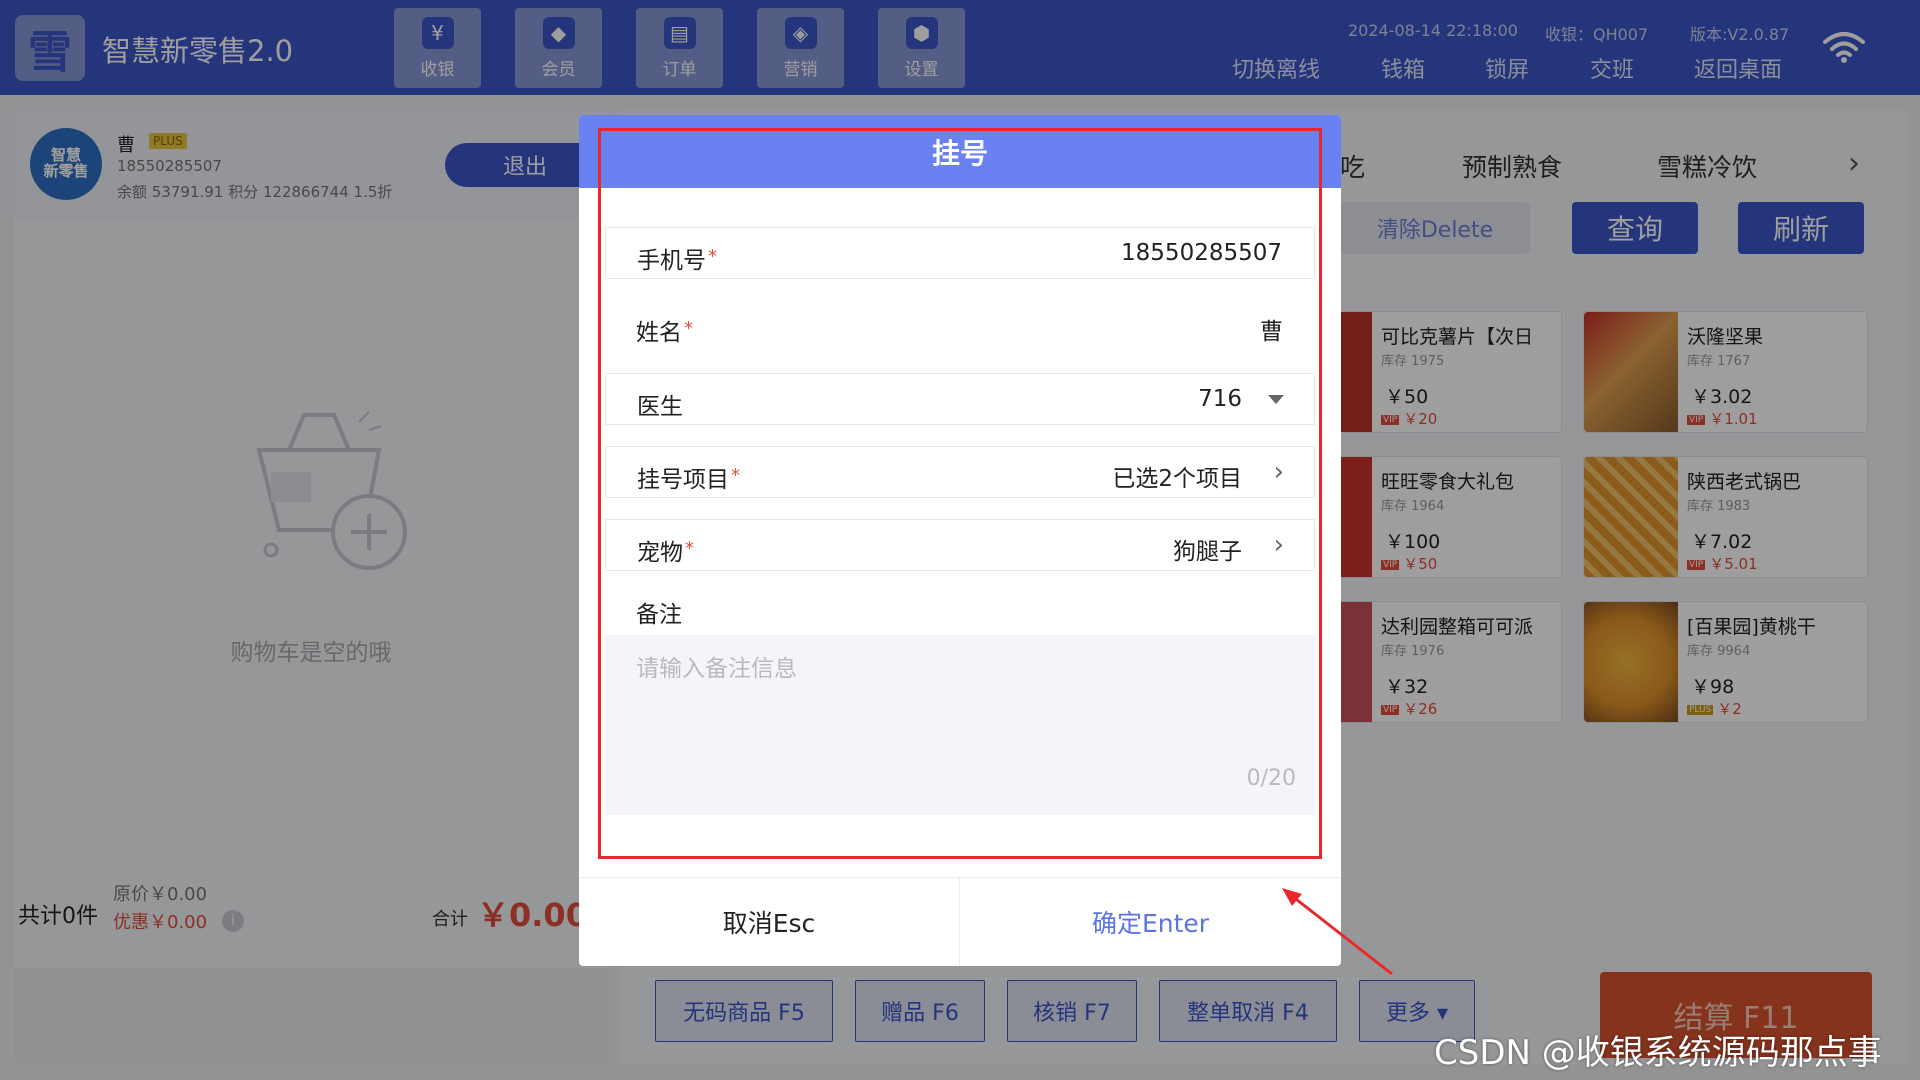 This screenshot has width=1920, height=1080. I want to click on name-value: 曹, so click(1271, 332).